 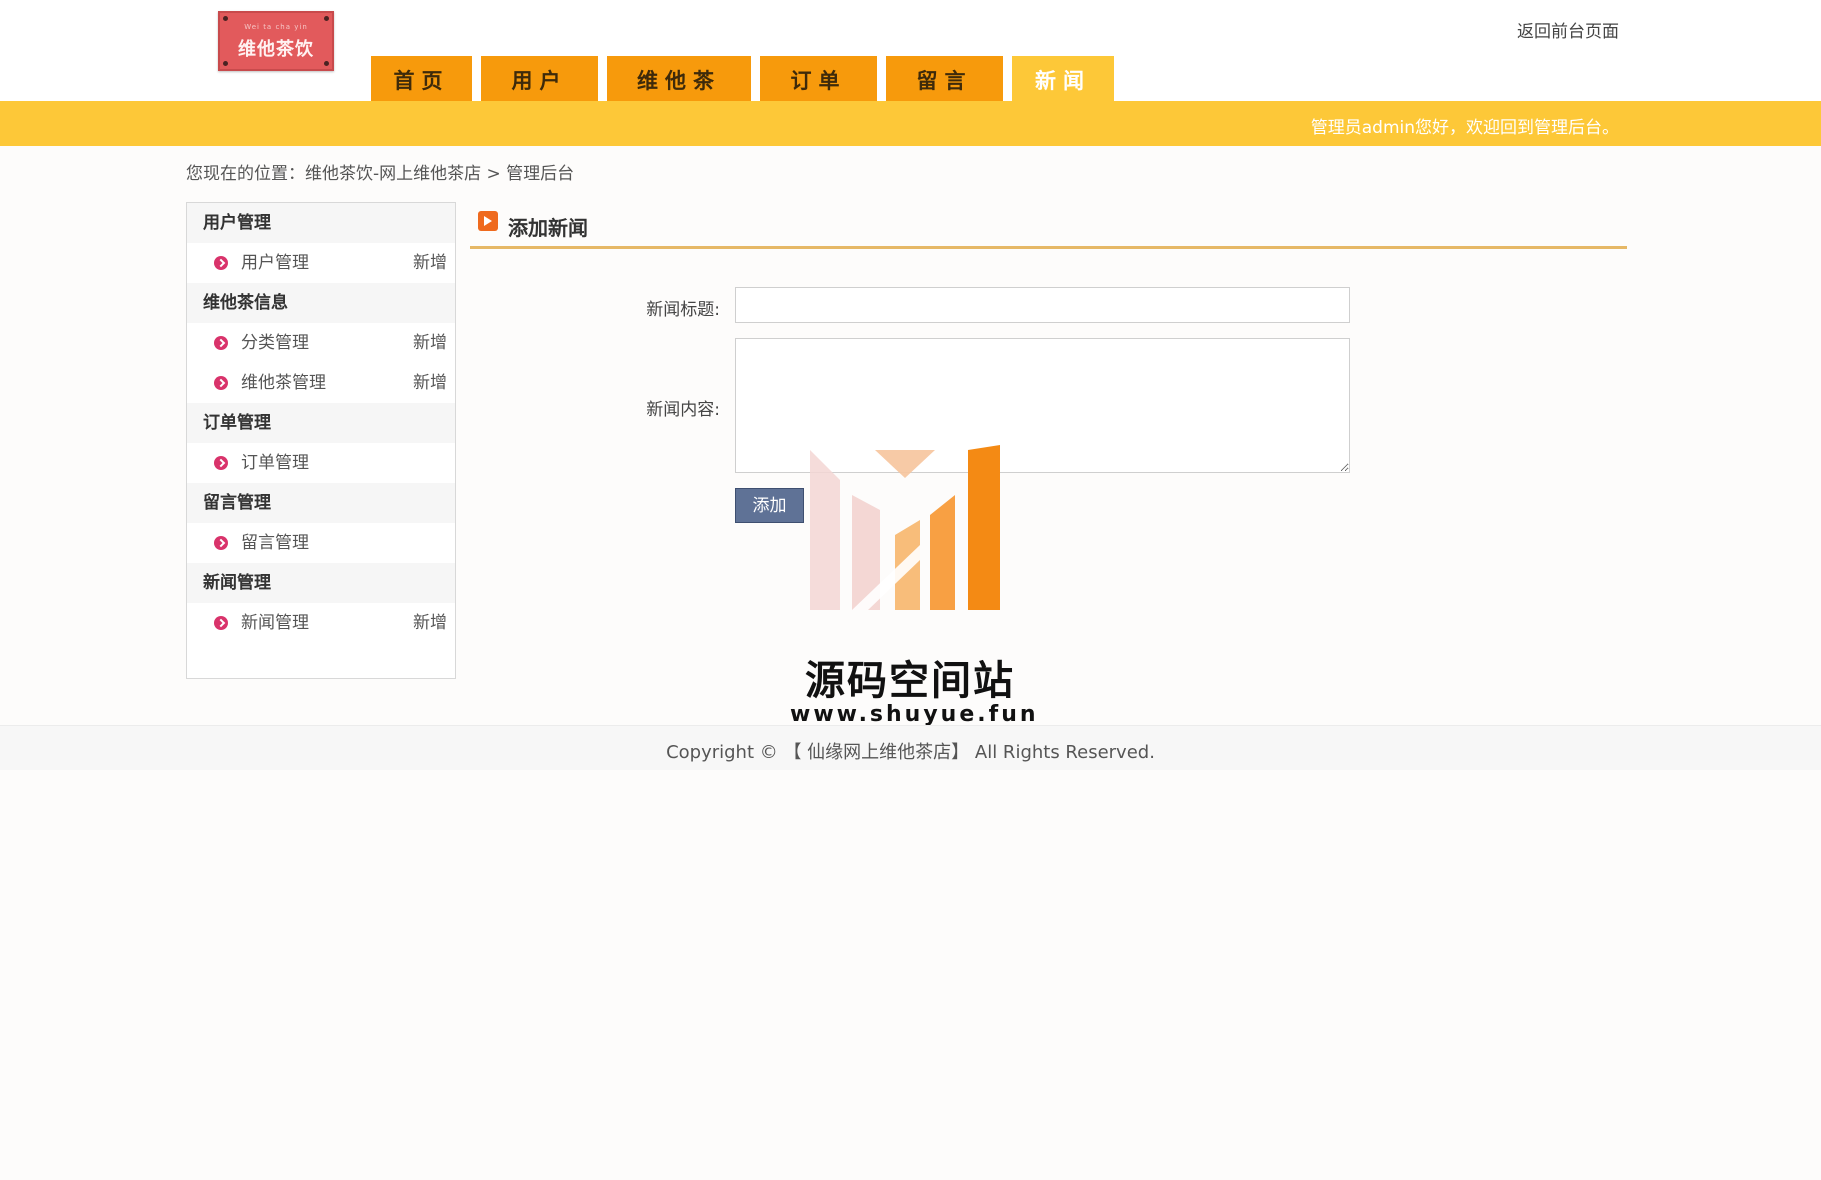 What do you see at coordinates (321, 463) in the screenshot?
I see `sidebar-item-order-manage: 订单管理` at bounding box center [321, 463].